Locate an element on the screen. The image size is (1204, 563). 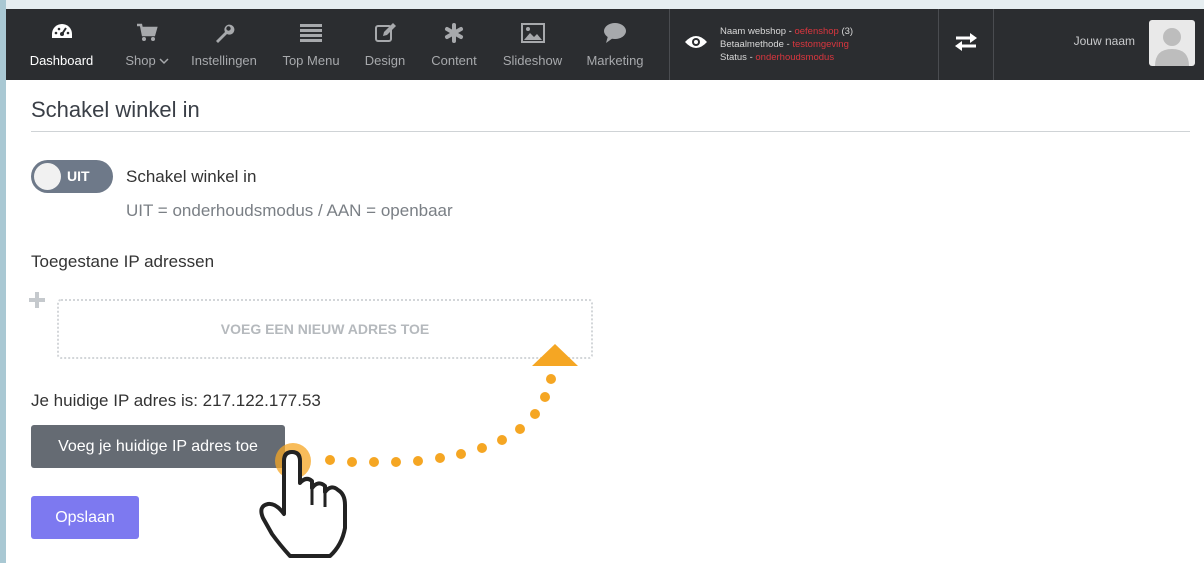
nav-item-instellingen: Instellingen is located at coordinates (224, 44).